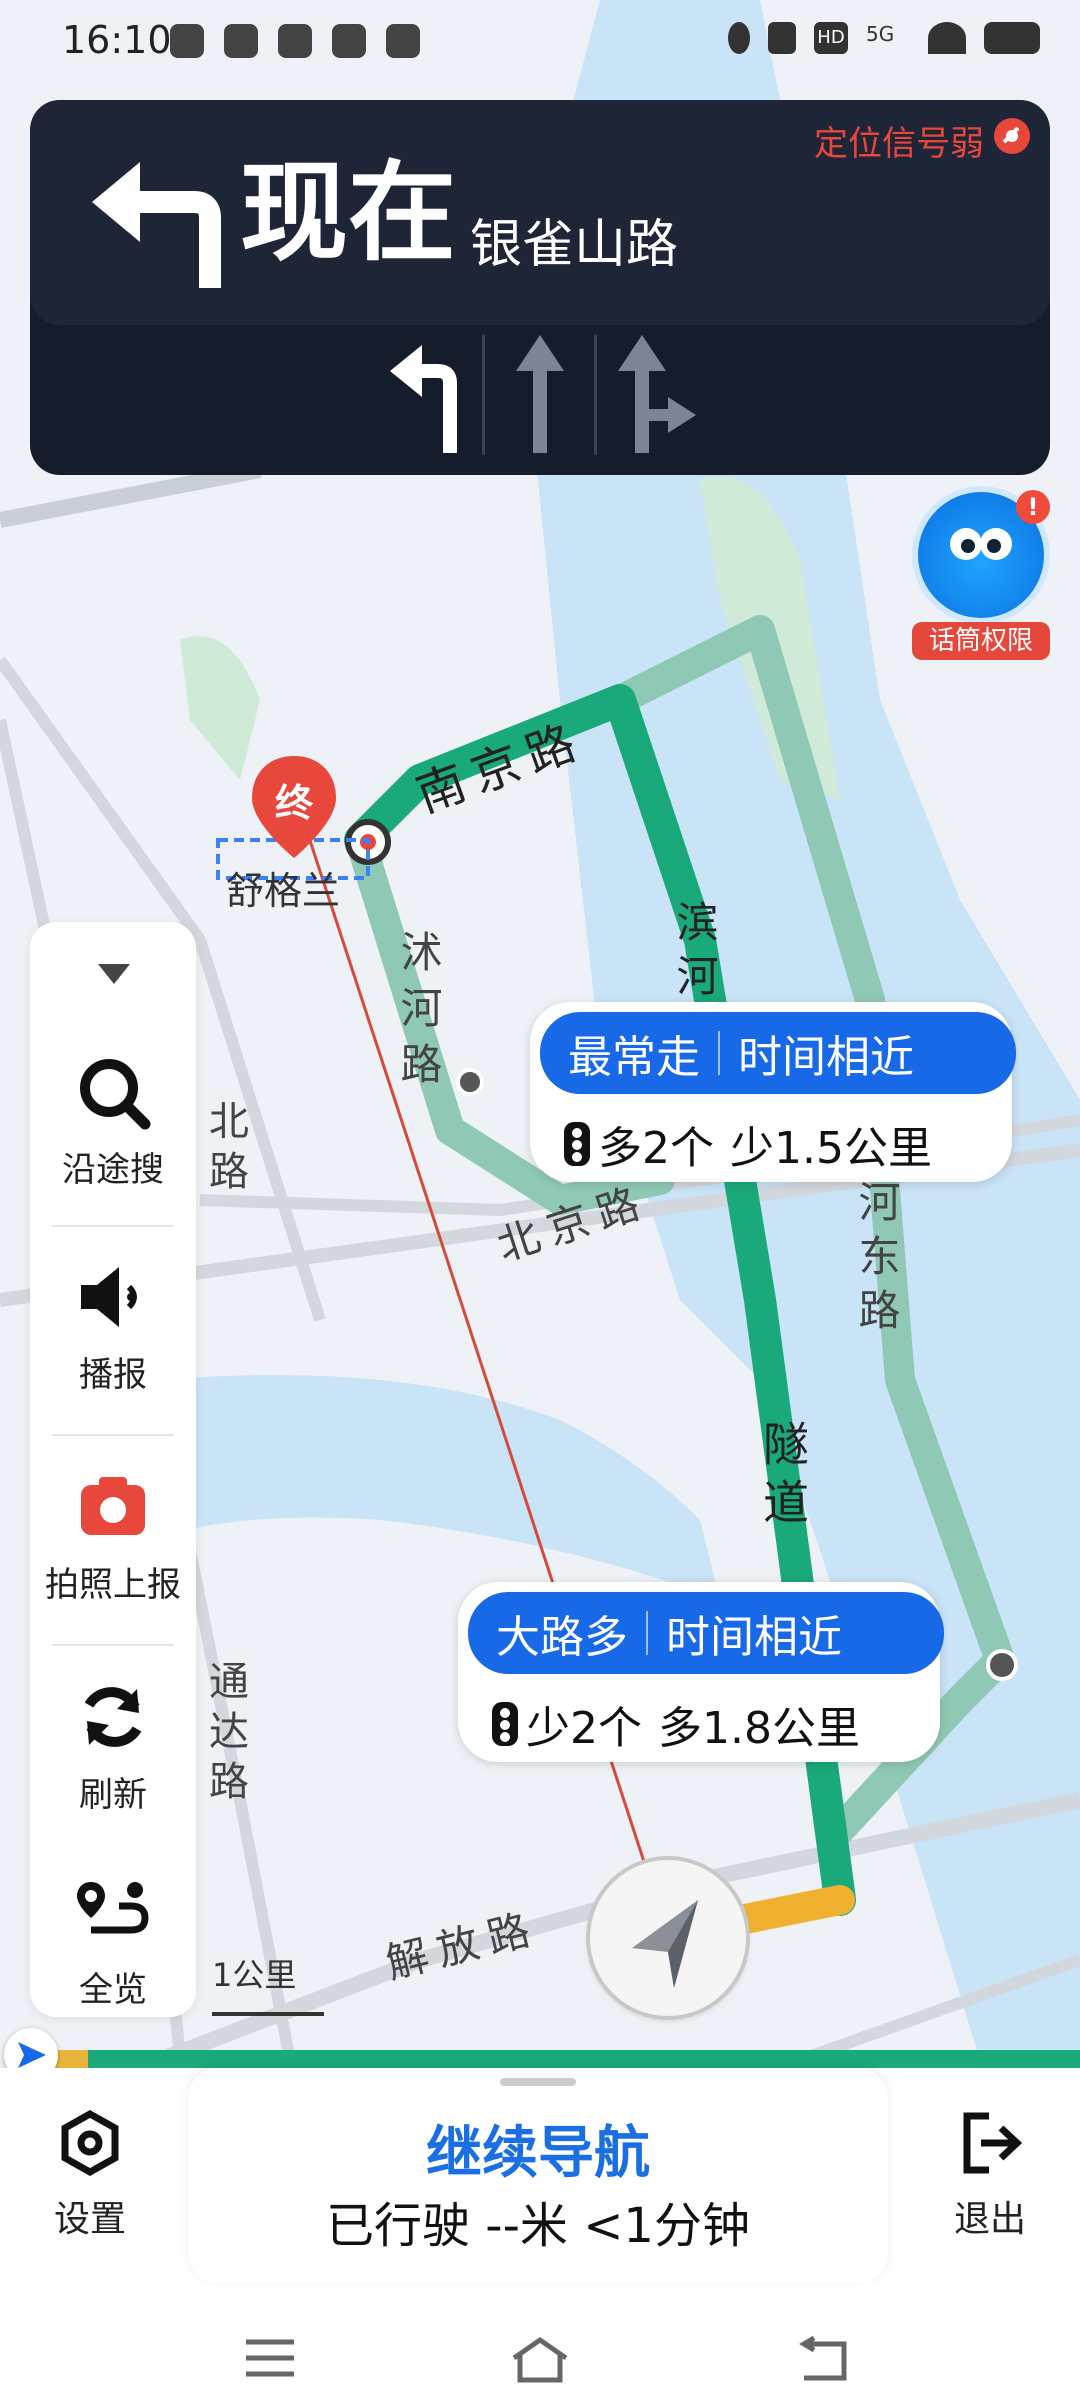 The width and height of the screenshot is (1080, 2408). Describe the element at coordinates (113, 1375) in the screenshot. I see `broadcast-label: 播报` at that location.